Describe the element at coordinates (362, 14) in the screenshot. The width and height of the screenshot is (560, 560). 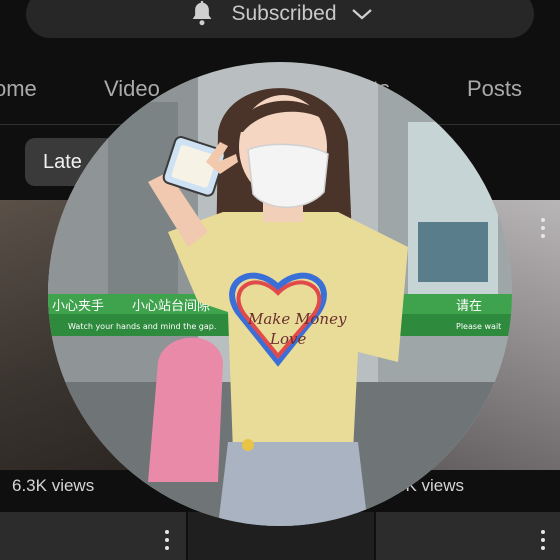
I see `chevron-down-icon` at that location.